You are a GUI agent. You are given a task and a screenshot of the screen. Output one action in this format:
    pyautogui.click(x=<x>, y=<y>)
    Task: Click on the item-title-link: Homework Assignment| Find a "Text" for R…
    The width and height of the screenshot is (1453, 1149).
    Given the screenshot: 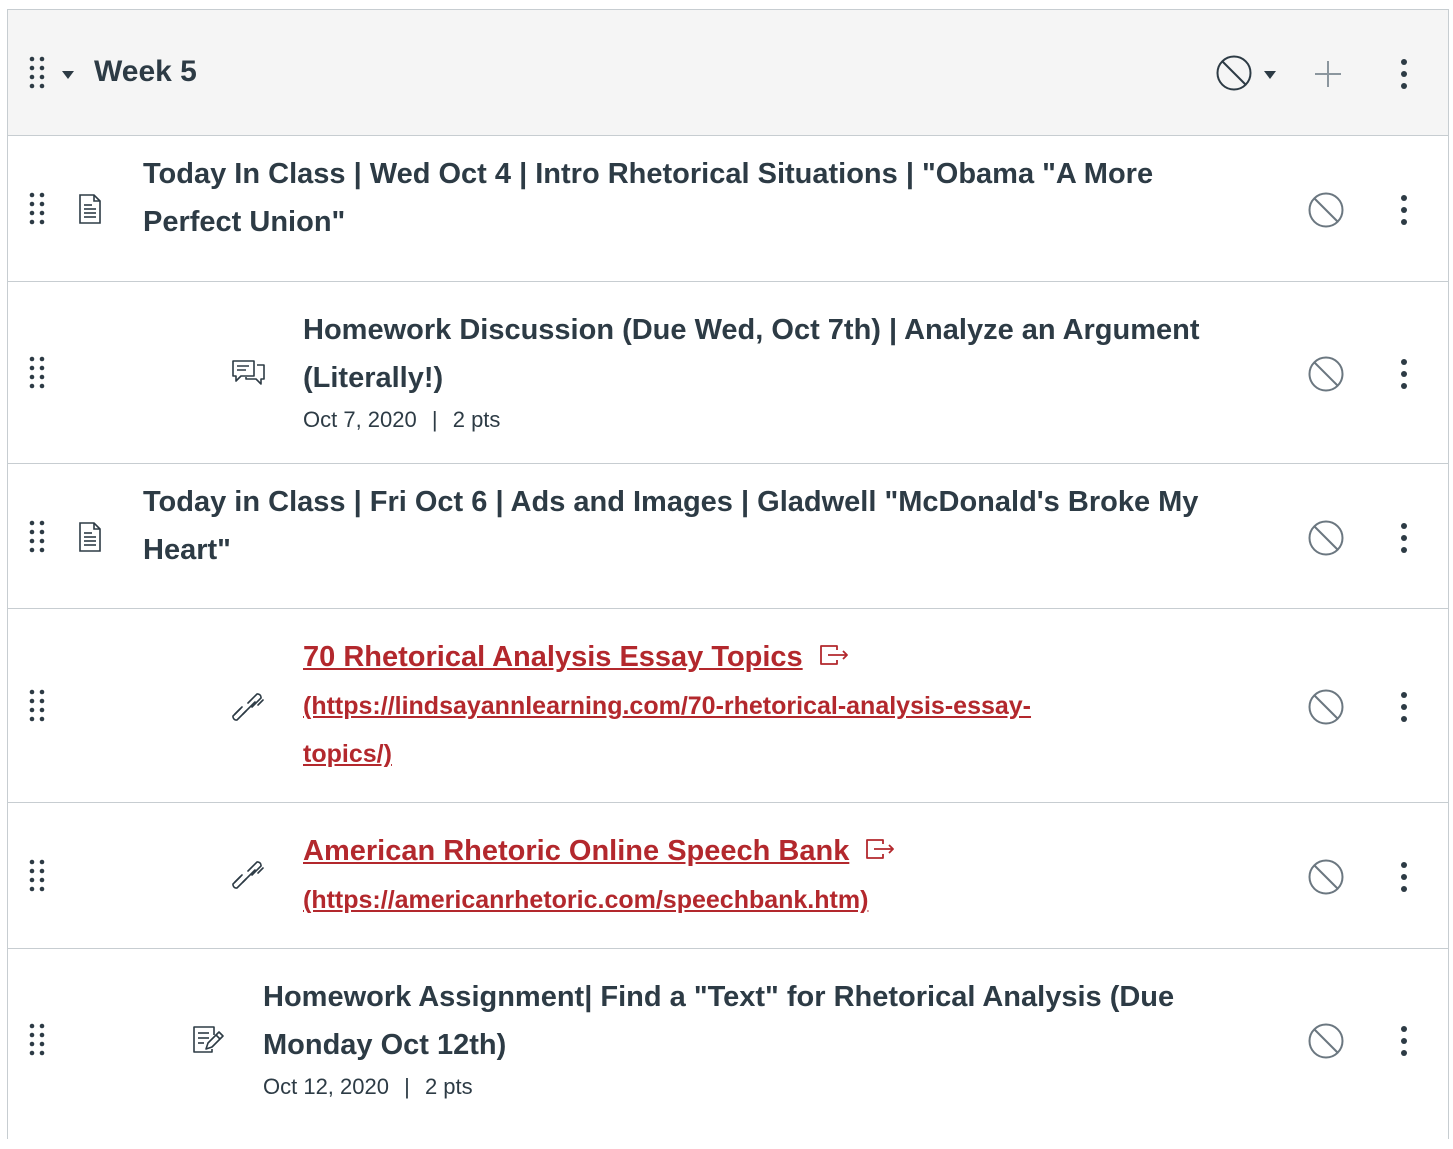 What is the action you would take?
    pyautogui.click(x=733, y=1021)
    